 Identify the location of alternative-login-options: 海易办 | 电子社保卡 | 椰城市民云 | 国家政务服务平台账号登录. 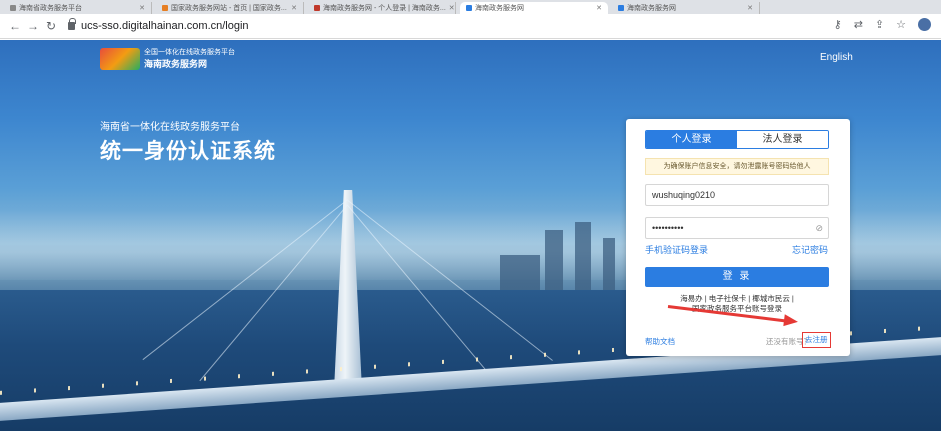
(737, 304).